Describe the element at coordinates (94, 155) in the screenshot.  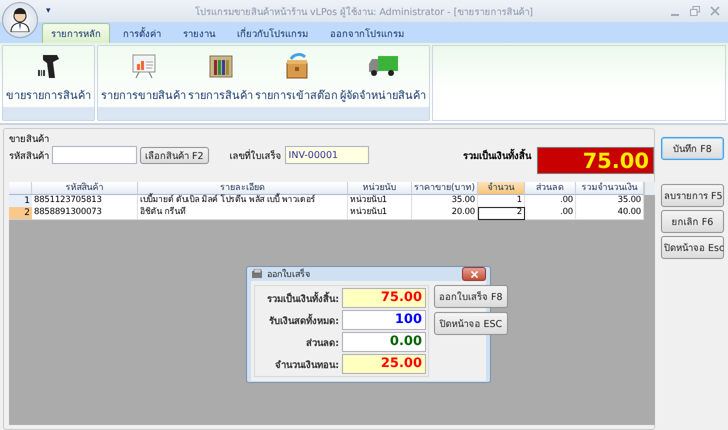
I see `product-code-field` at that location.